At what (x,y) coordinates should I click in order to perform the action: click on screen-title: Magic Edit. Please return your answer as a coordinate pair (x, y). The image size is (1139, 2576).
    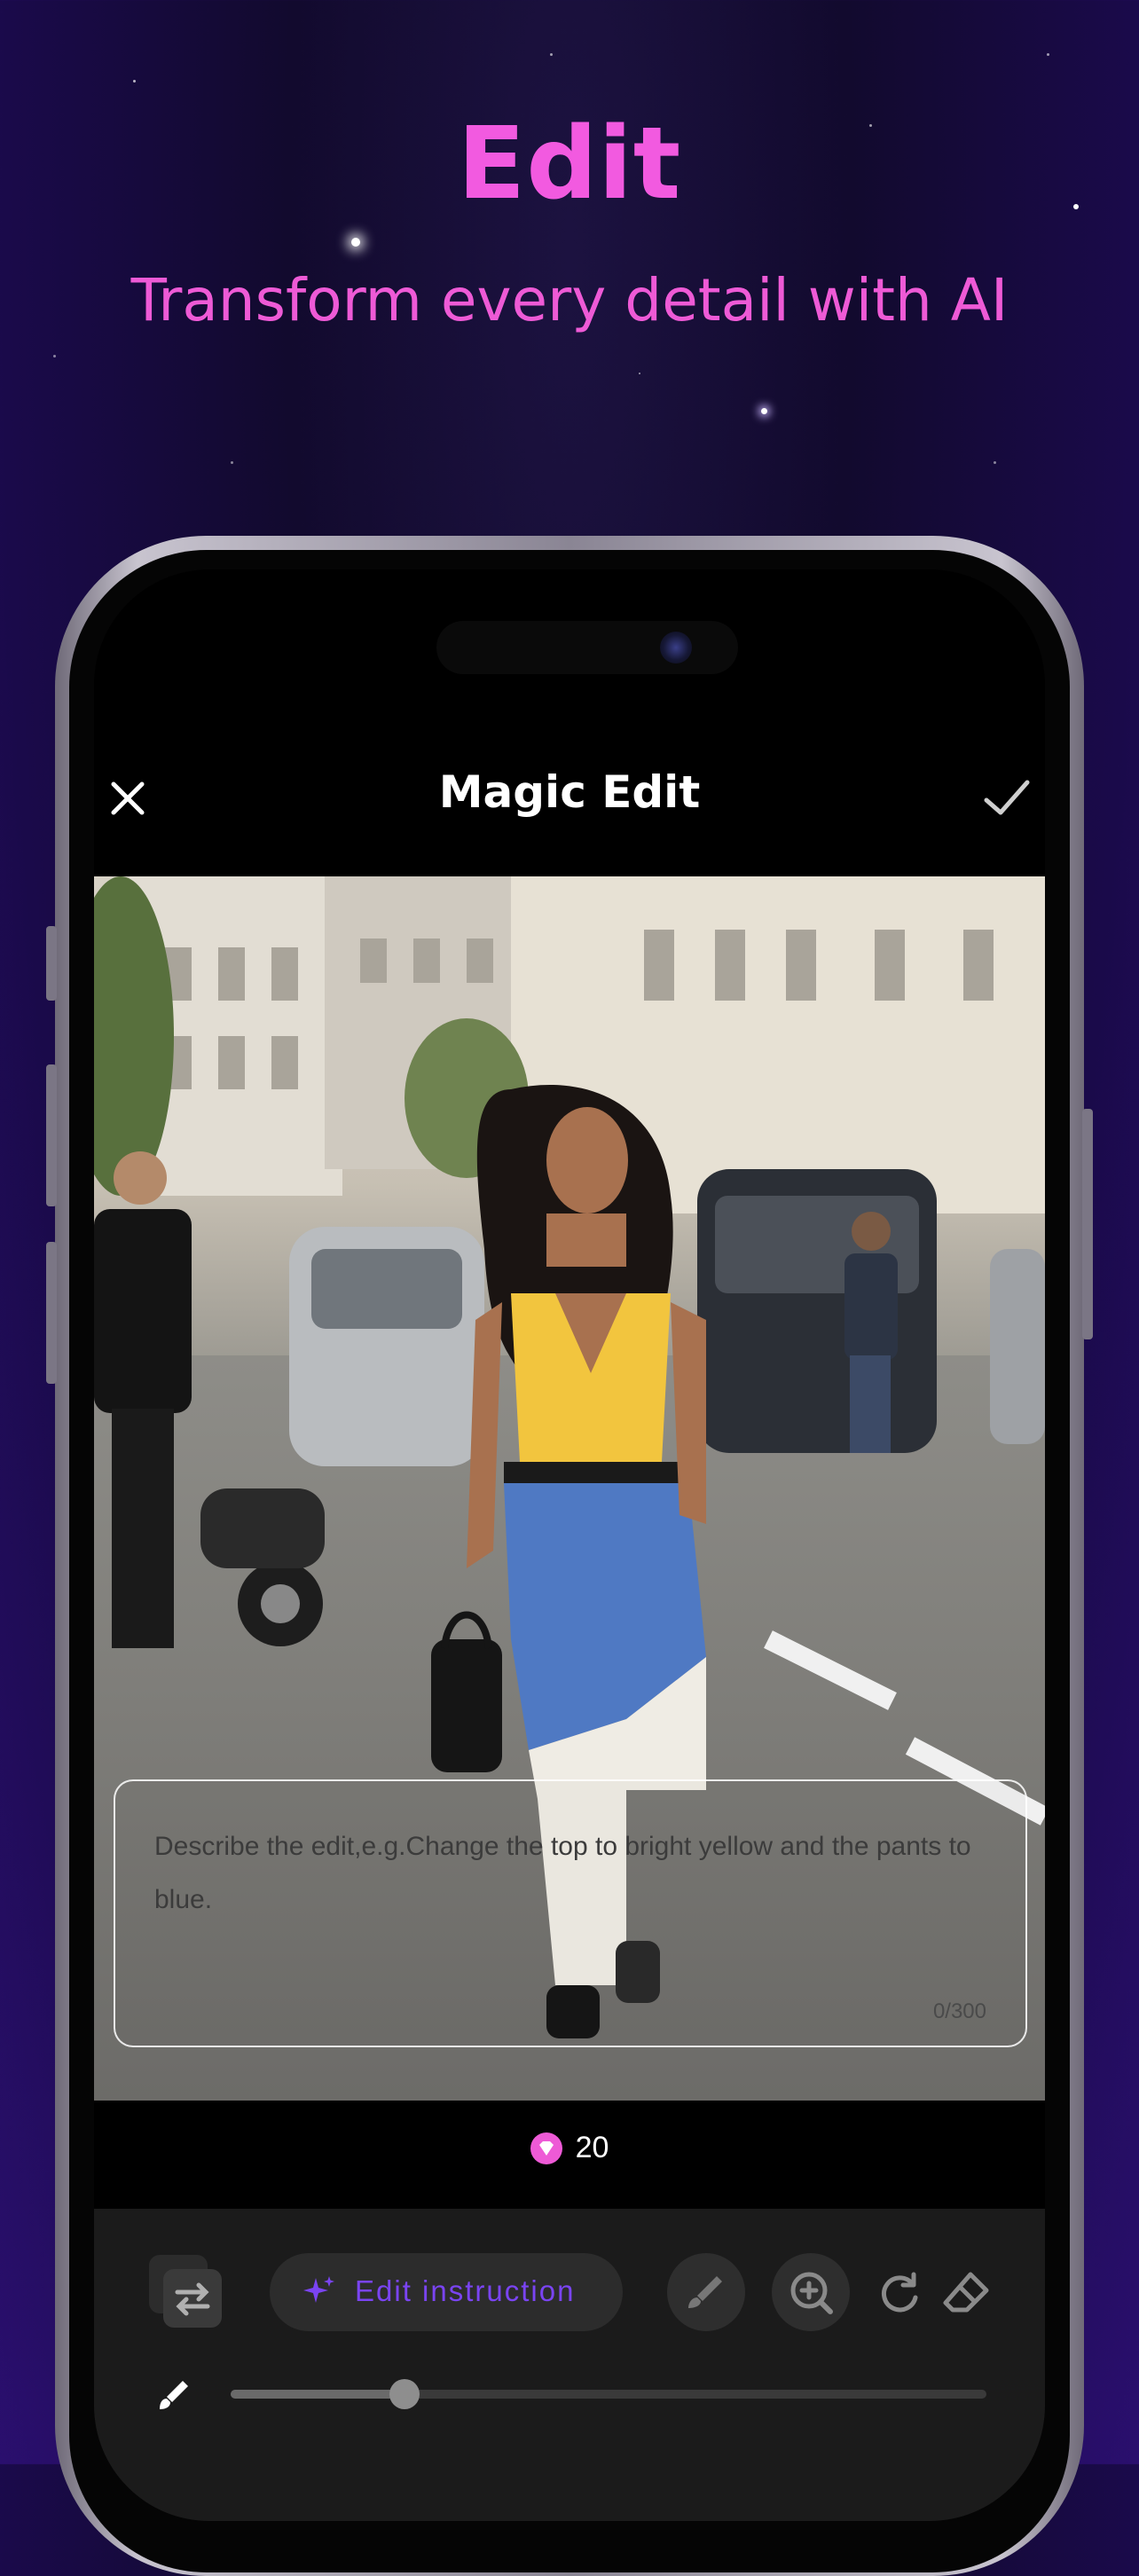
    Looking at the image, I should click on (569, 792).